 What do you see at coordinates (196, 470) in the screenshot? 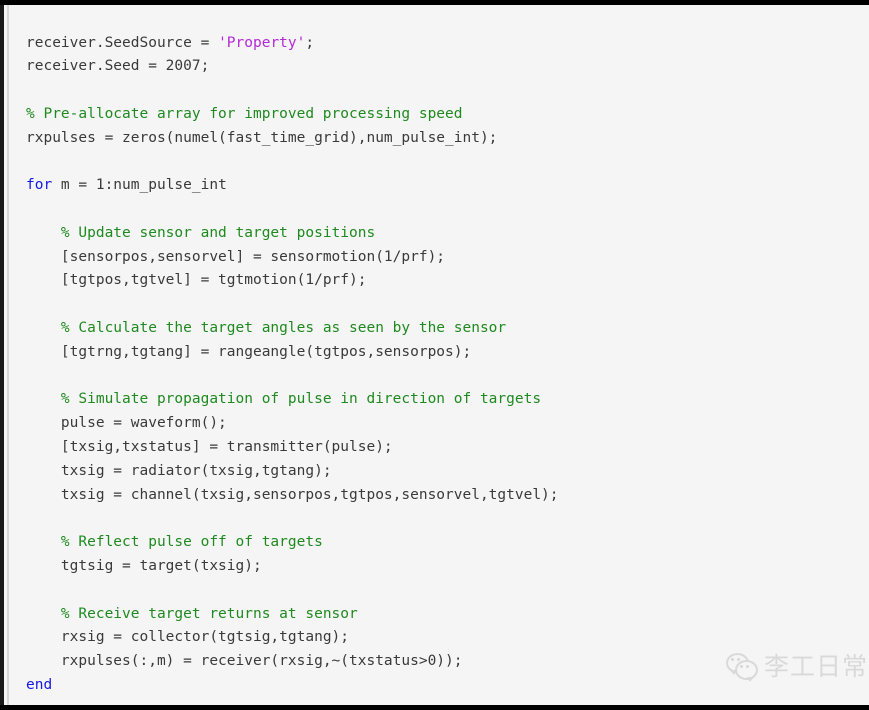
I see `code-token-plain: txsig = radiator(txsig,tgtang);` at bounding box center [196, 470].